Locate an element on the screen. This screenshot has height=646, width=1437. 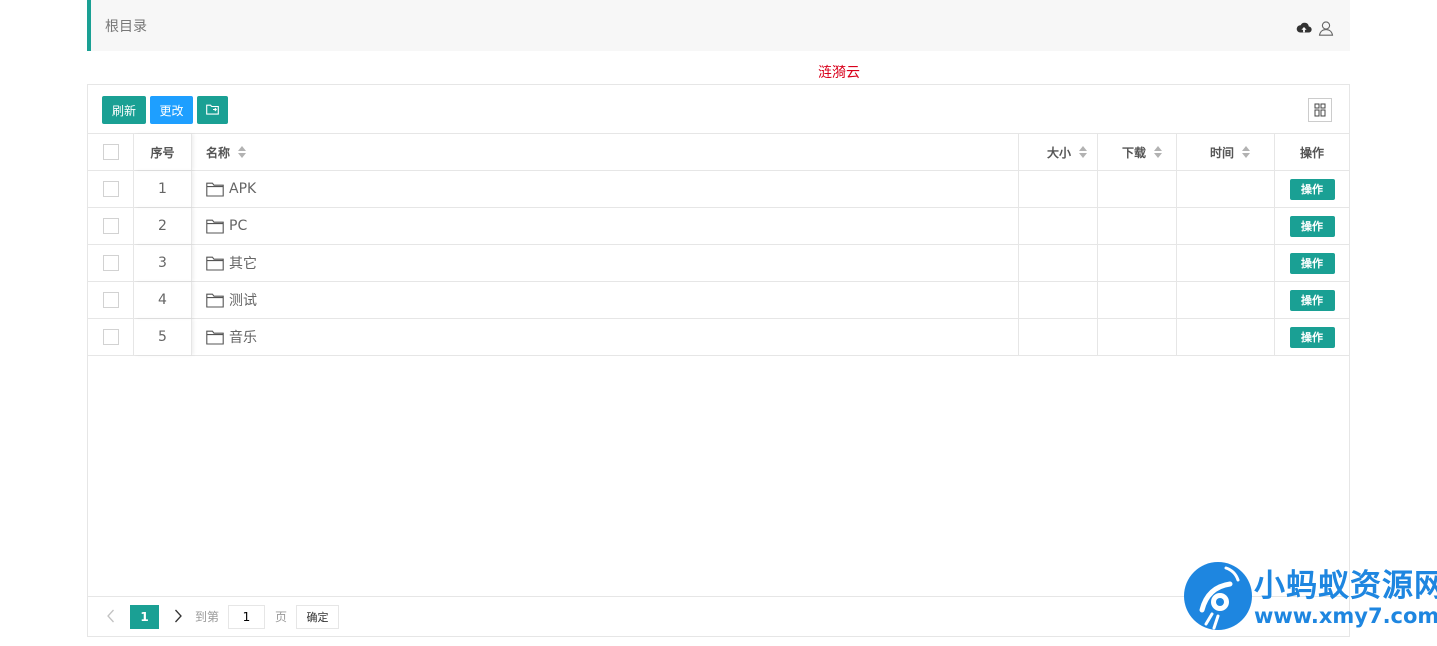
folder-move-button is located at coordinates (212, 110).